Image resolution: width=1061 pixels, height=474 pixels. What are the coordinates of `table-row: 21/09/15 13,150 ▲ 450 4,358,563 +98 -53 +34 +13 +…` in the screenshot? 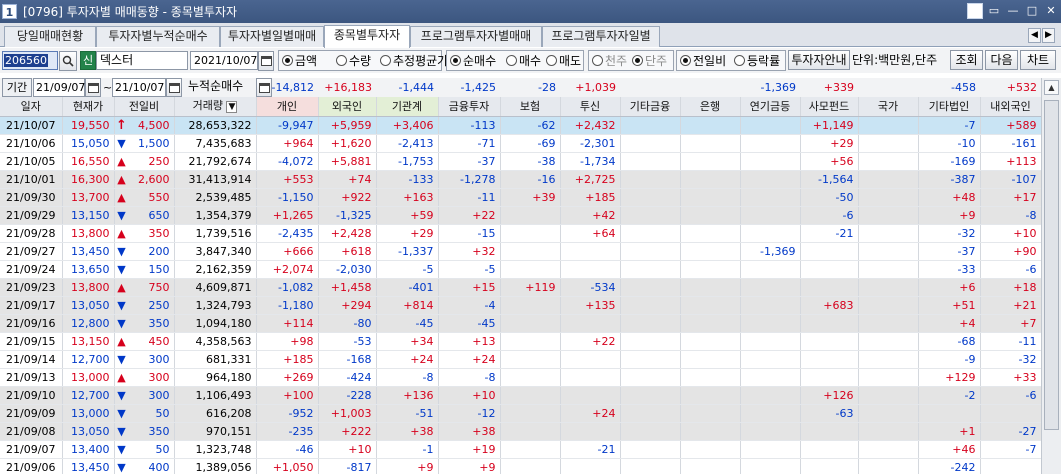 It's located at (521, 341).